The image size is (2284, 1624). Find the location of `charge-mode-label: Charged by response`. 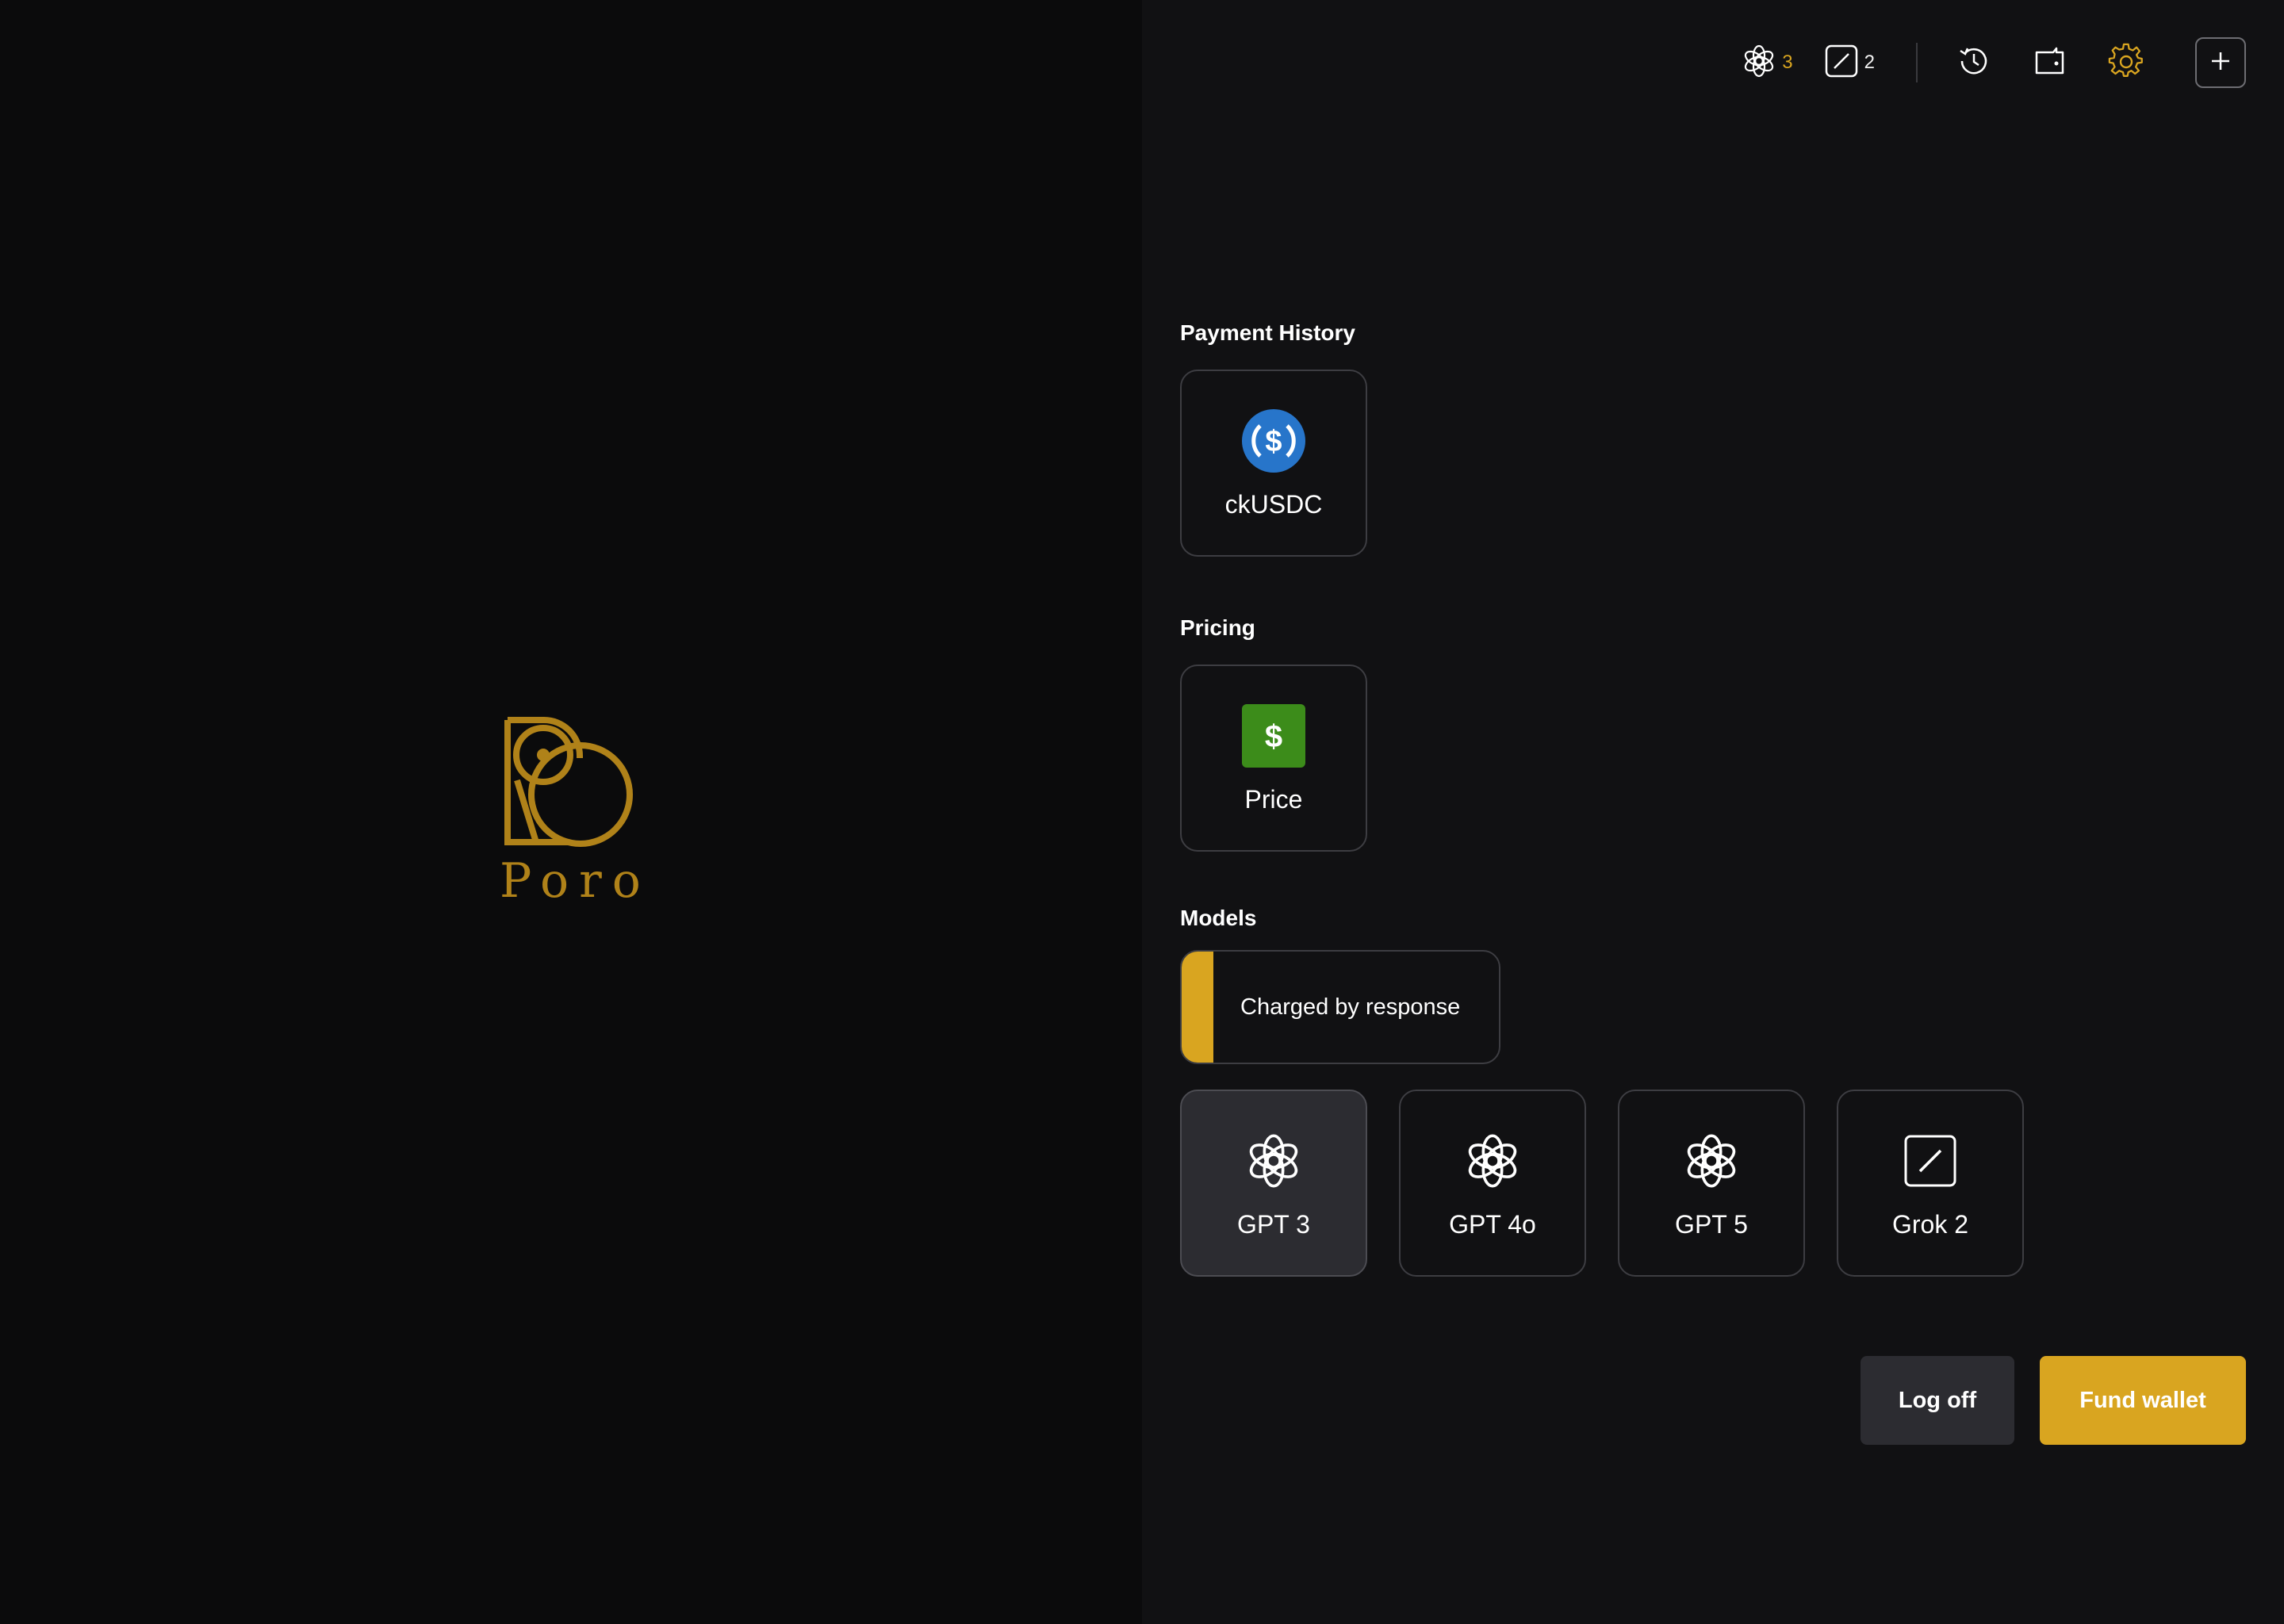

charge-mode-label: Charged by response is located at coordinates (1350, 1007).